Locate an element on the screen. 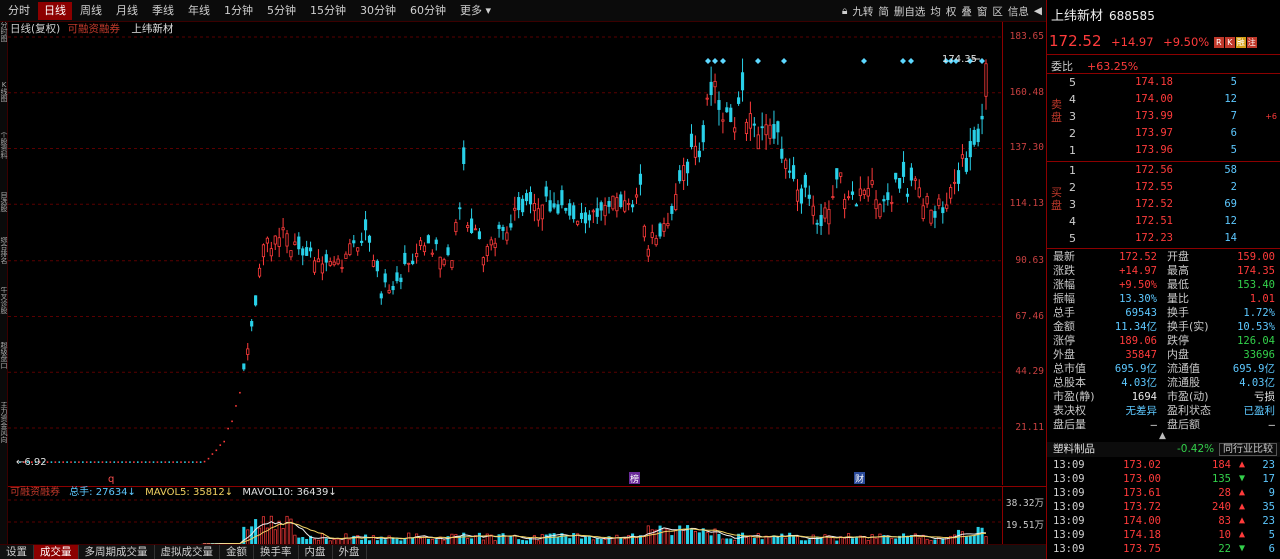 This screenshot has height=559, width=1280. indicator-tab-6: 内盘 is located at coordinates (316, 552).